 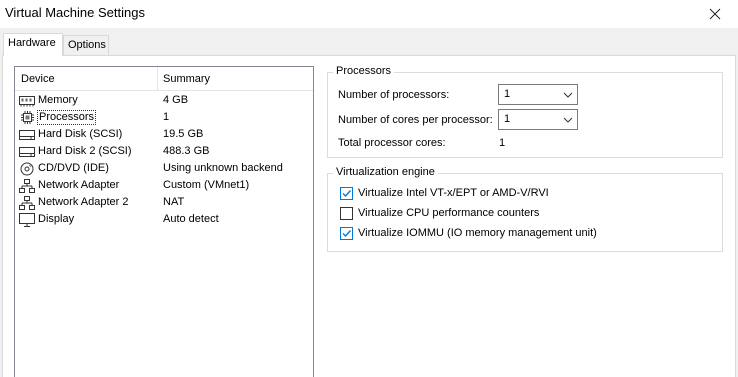 What do you see at coordinates (364, 71) in the screenshot?
I see `processors-group-title: Processors` at bounding box center [364, 71].